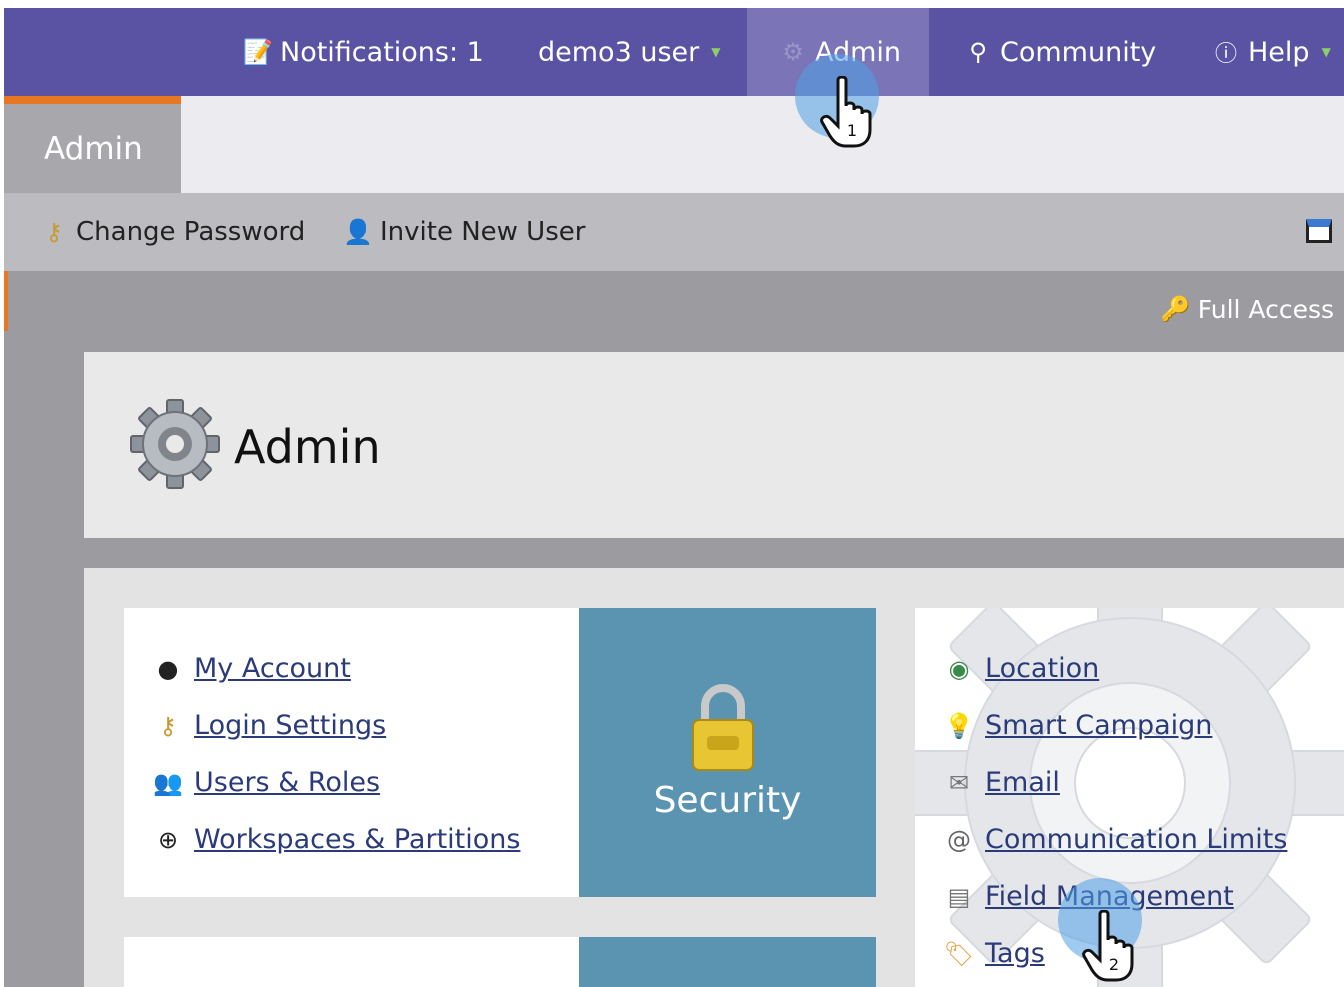  I want to click on tag-icon: 🏷, so click(959, 953).